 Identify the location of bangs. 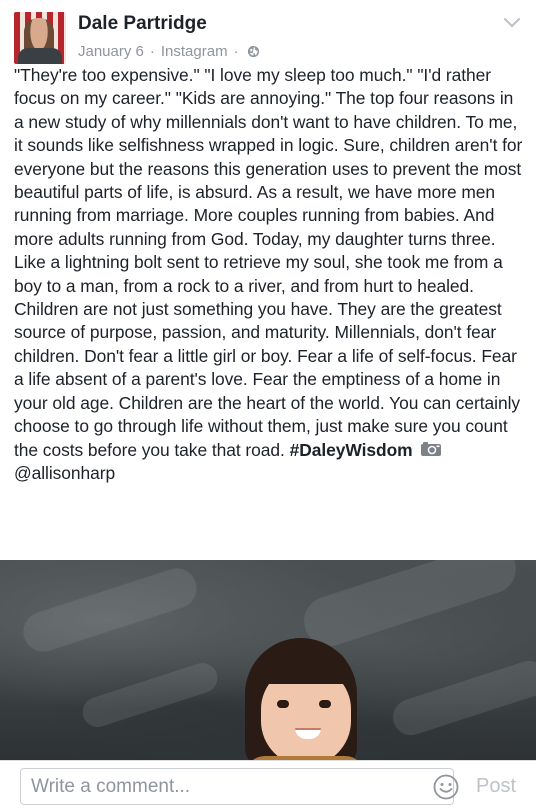
(303, 665).